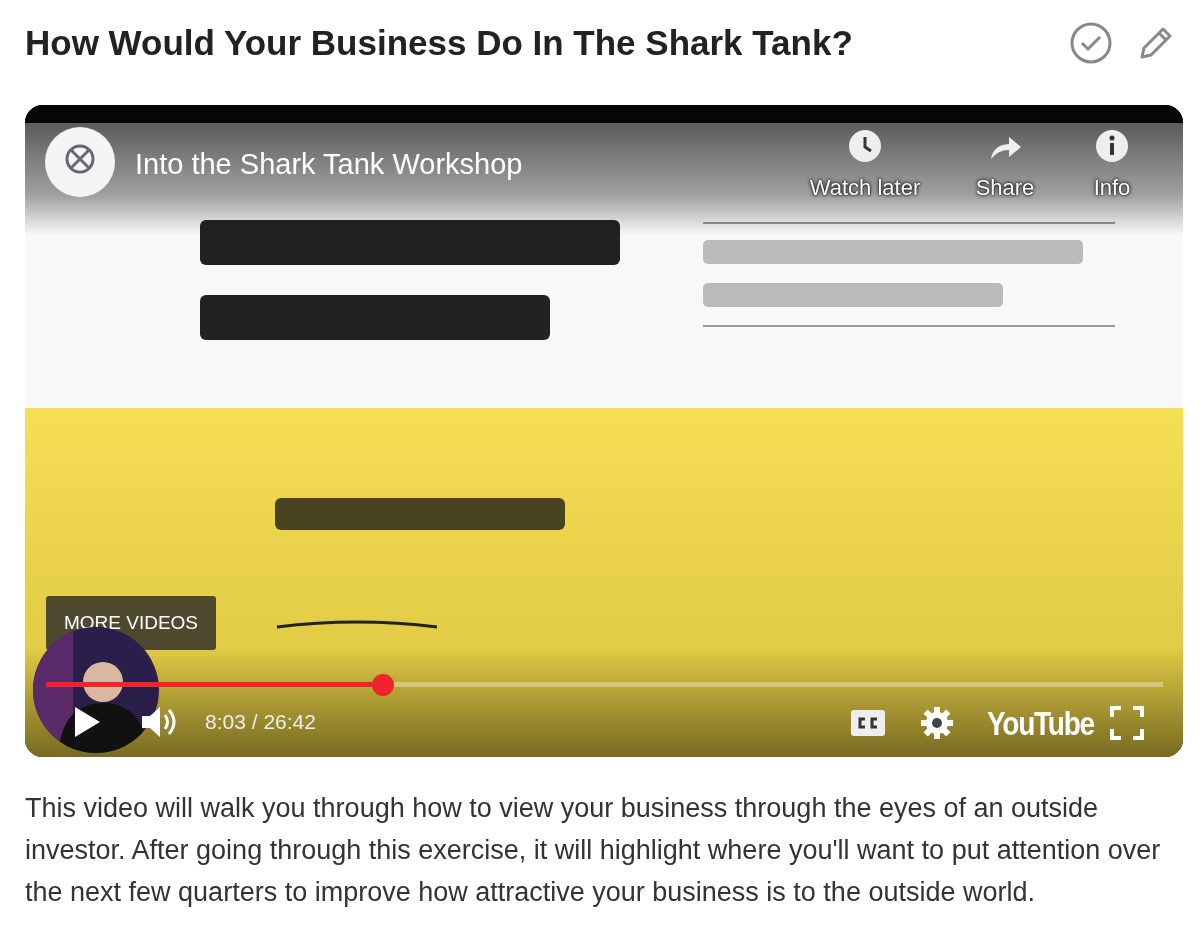  I want to click on description-text: This video will walk you through how to view your business through the eyes of an outside investor. After going through this exercise, it will highlight where you'll want to put attention over the next few quarters to improve how attractive your business is to the outside world., so click(593, 850).